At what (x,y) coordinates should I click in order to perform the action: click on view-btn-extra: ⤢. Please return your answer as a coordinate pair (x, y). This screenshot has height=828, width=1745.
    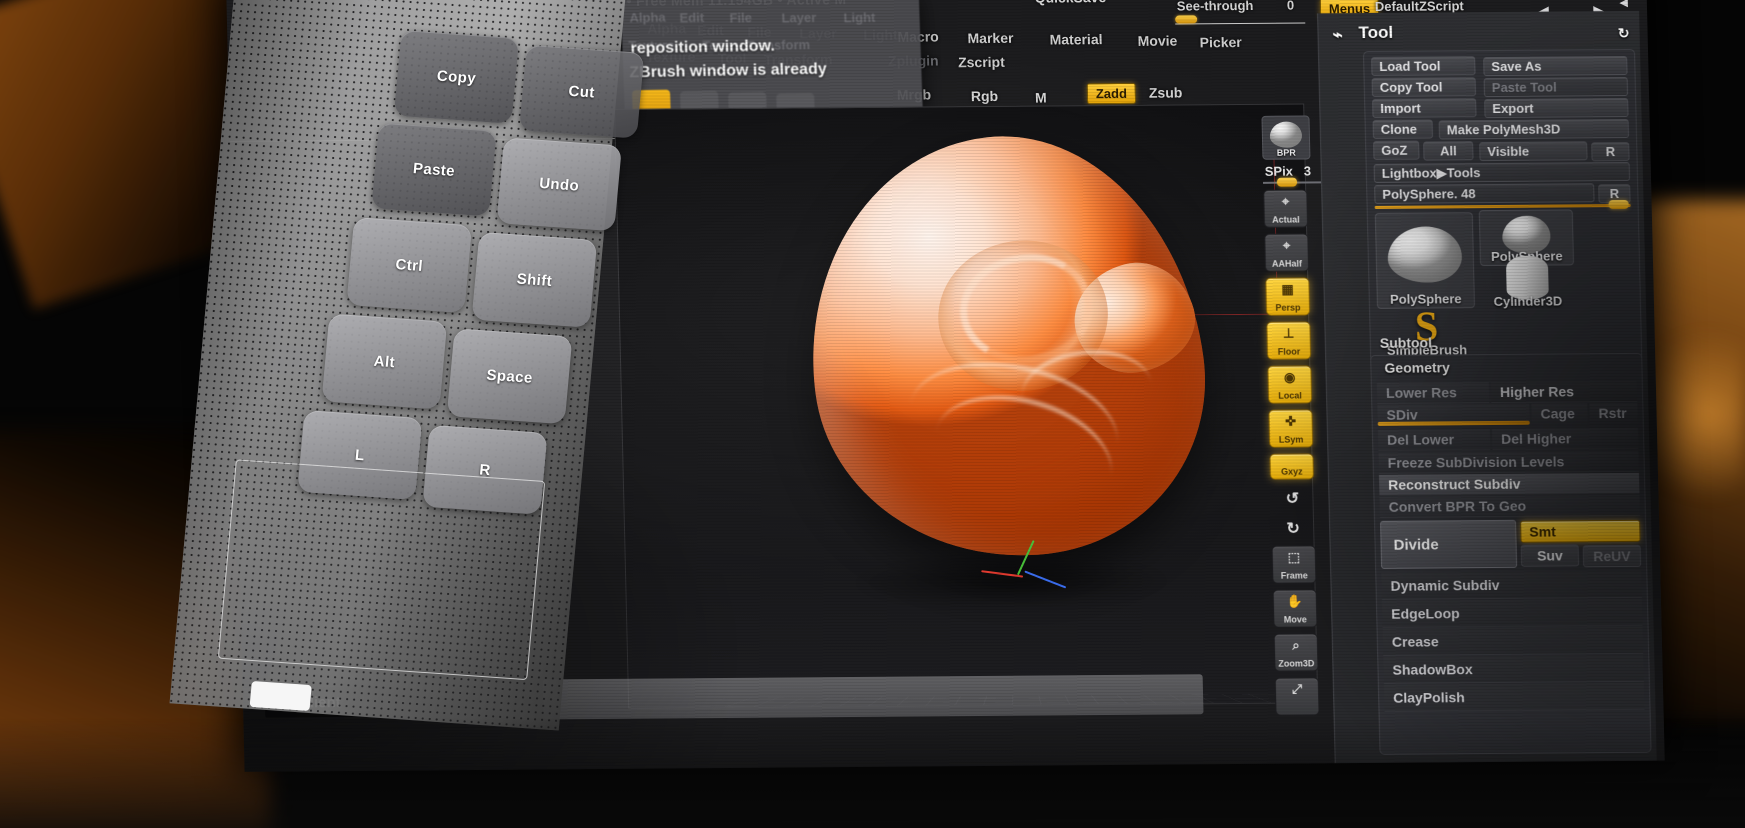
    Looking at the image, I should click on (1297, 696).